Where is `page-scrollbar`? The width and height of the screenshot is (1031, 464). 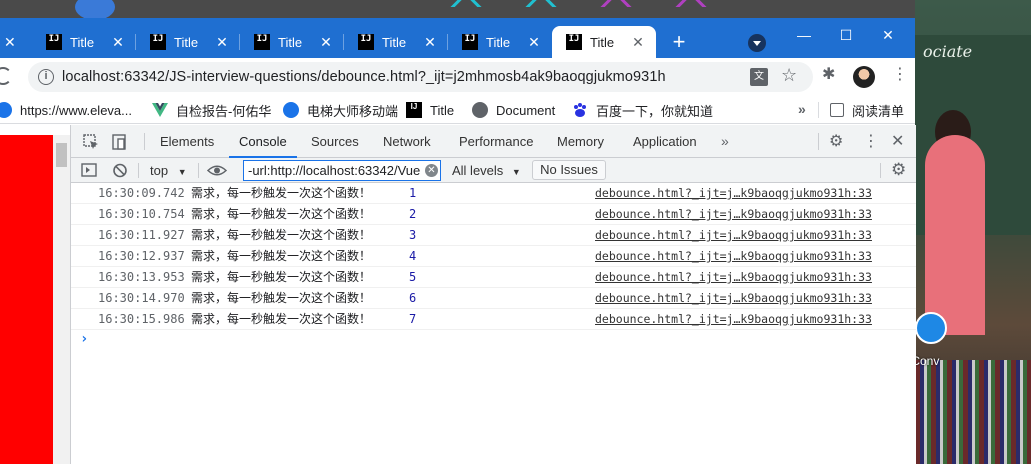
page-scrollbar is located at coordinates (61, 299).